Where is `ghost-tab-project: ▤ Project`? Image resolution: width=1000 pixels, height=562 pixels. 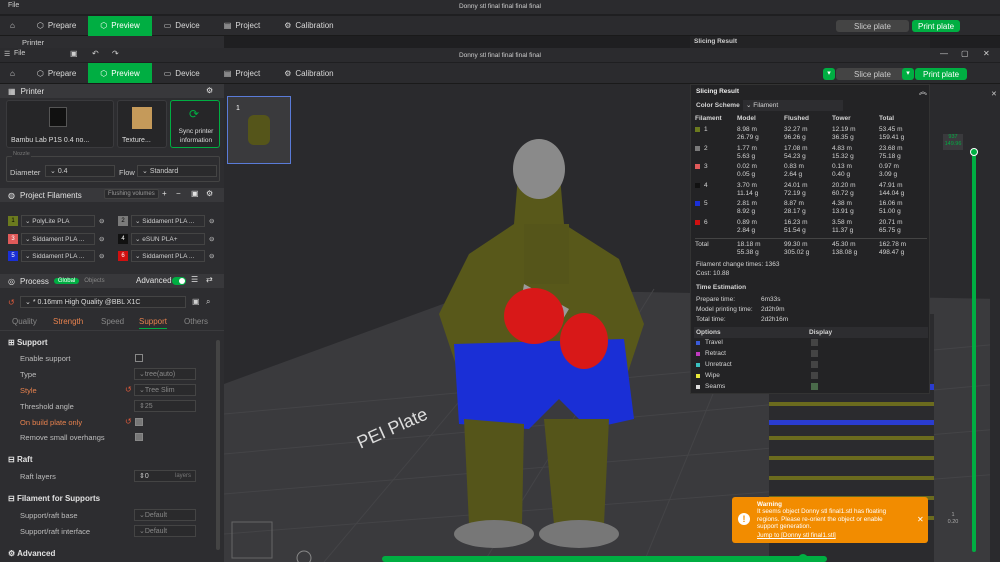 ghost-tab-project: ▤ Project is located at coordinates (242, 26).